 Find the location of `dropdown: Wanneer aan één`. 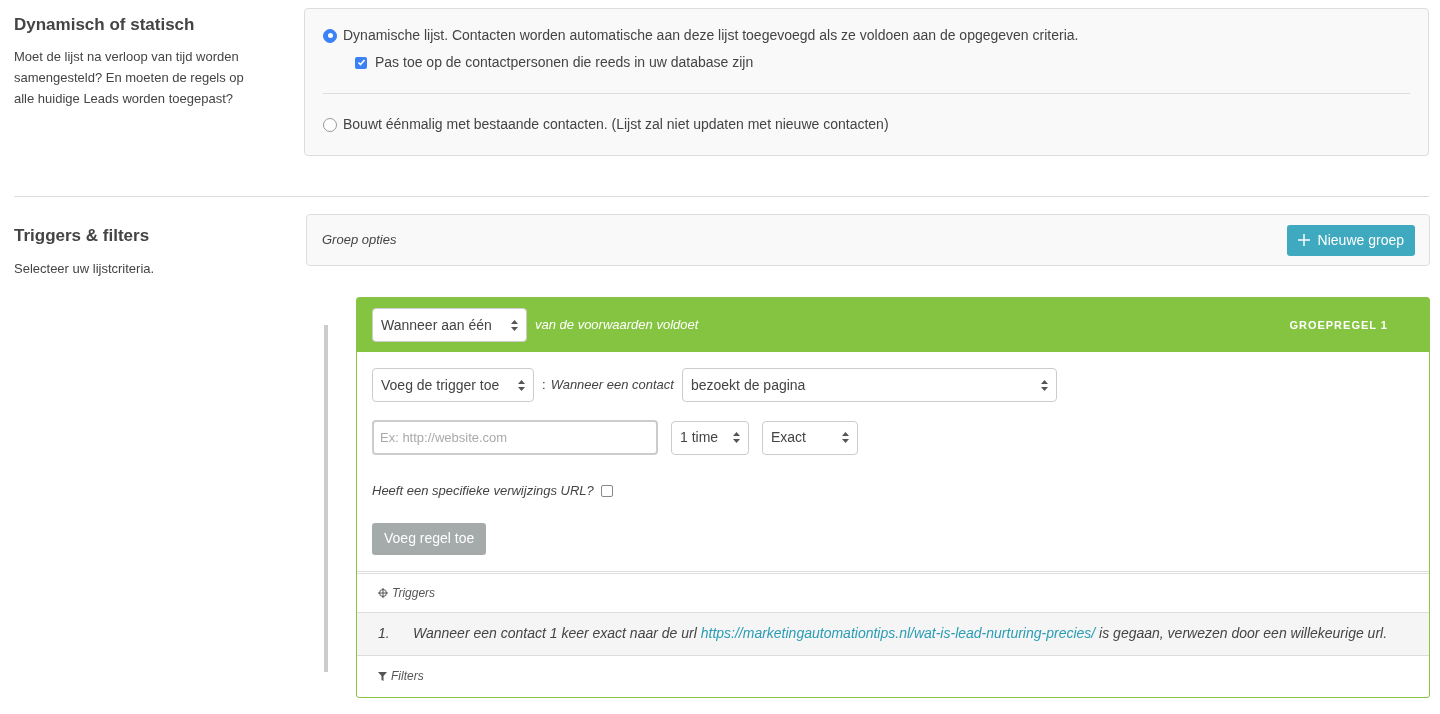

dropdown: Wanneer aan één is located at coordinates (449, 325).